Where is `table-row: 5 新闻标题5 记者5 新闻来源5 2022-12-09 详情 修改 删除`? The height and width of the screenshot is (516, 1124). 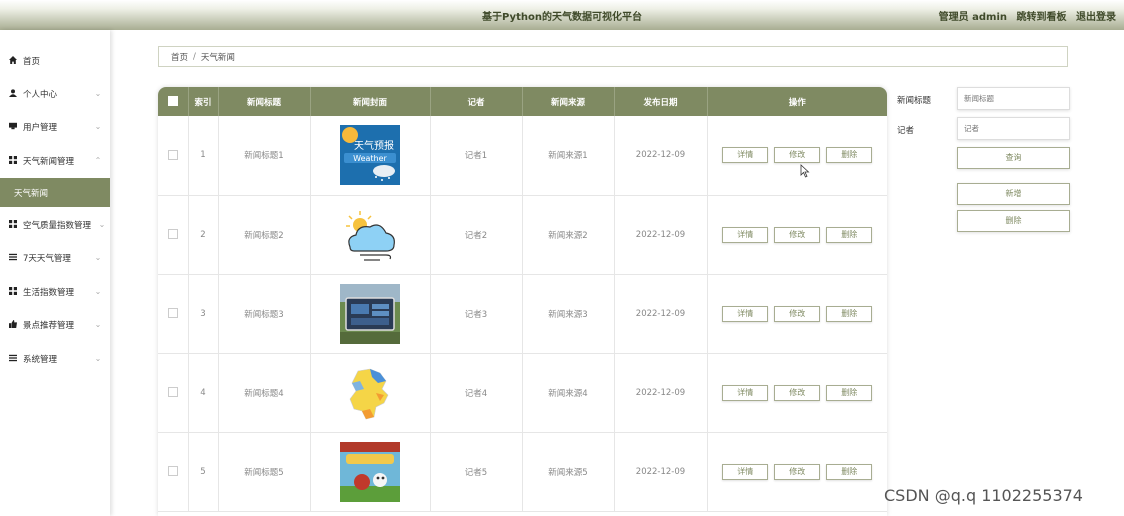
table-row: 5 新闻标题5 记者5 新闻来源5 2022-12-09 详情 修改 删除 is located at coordinates (522, 472).